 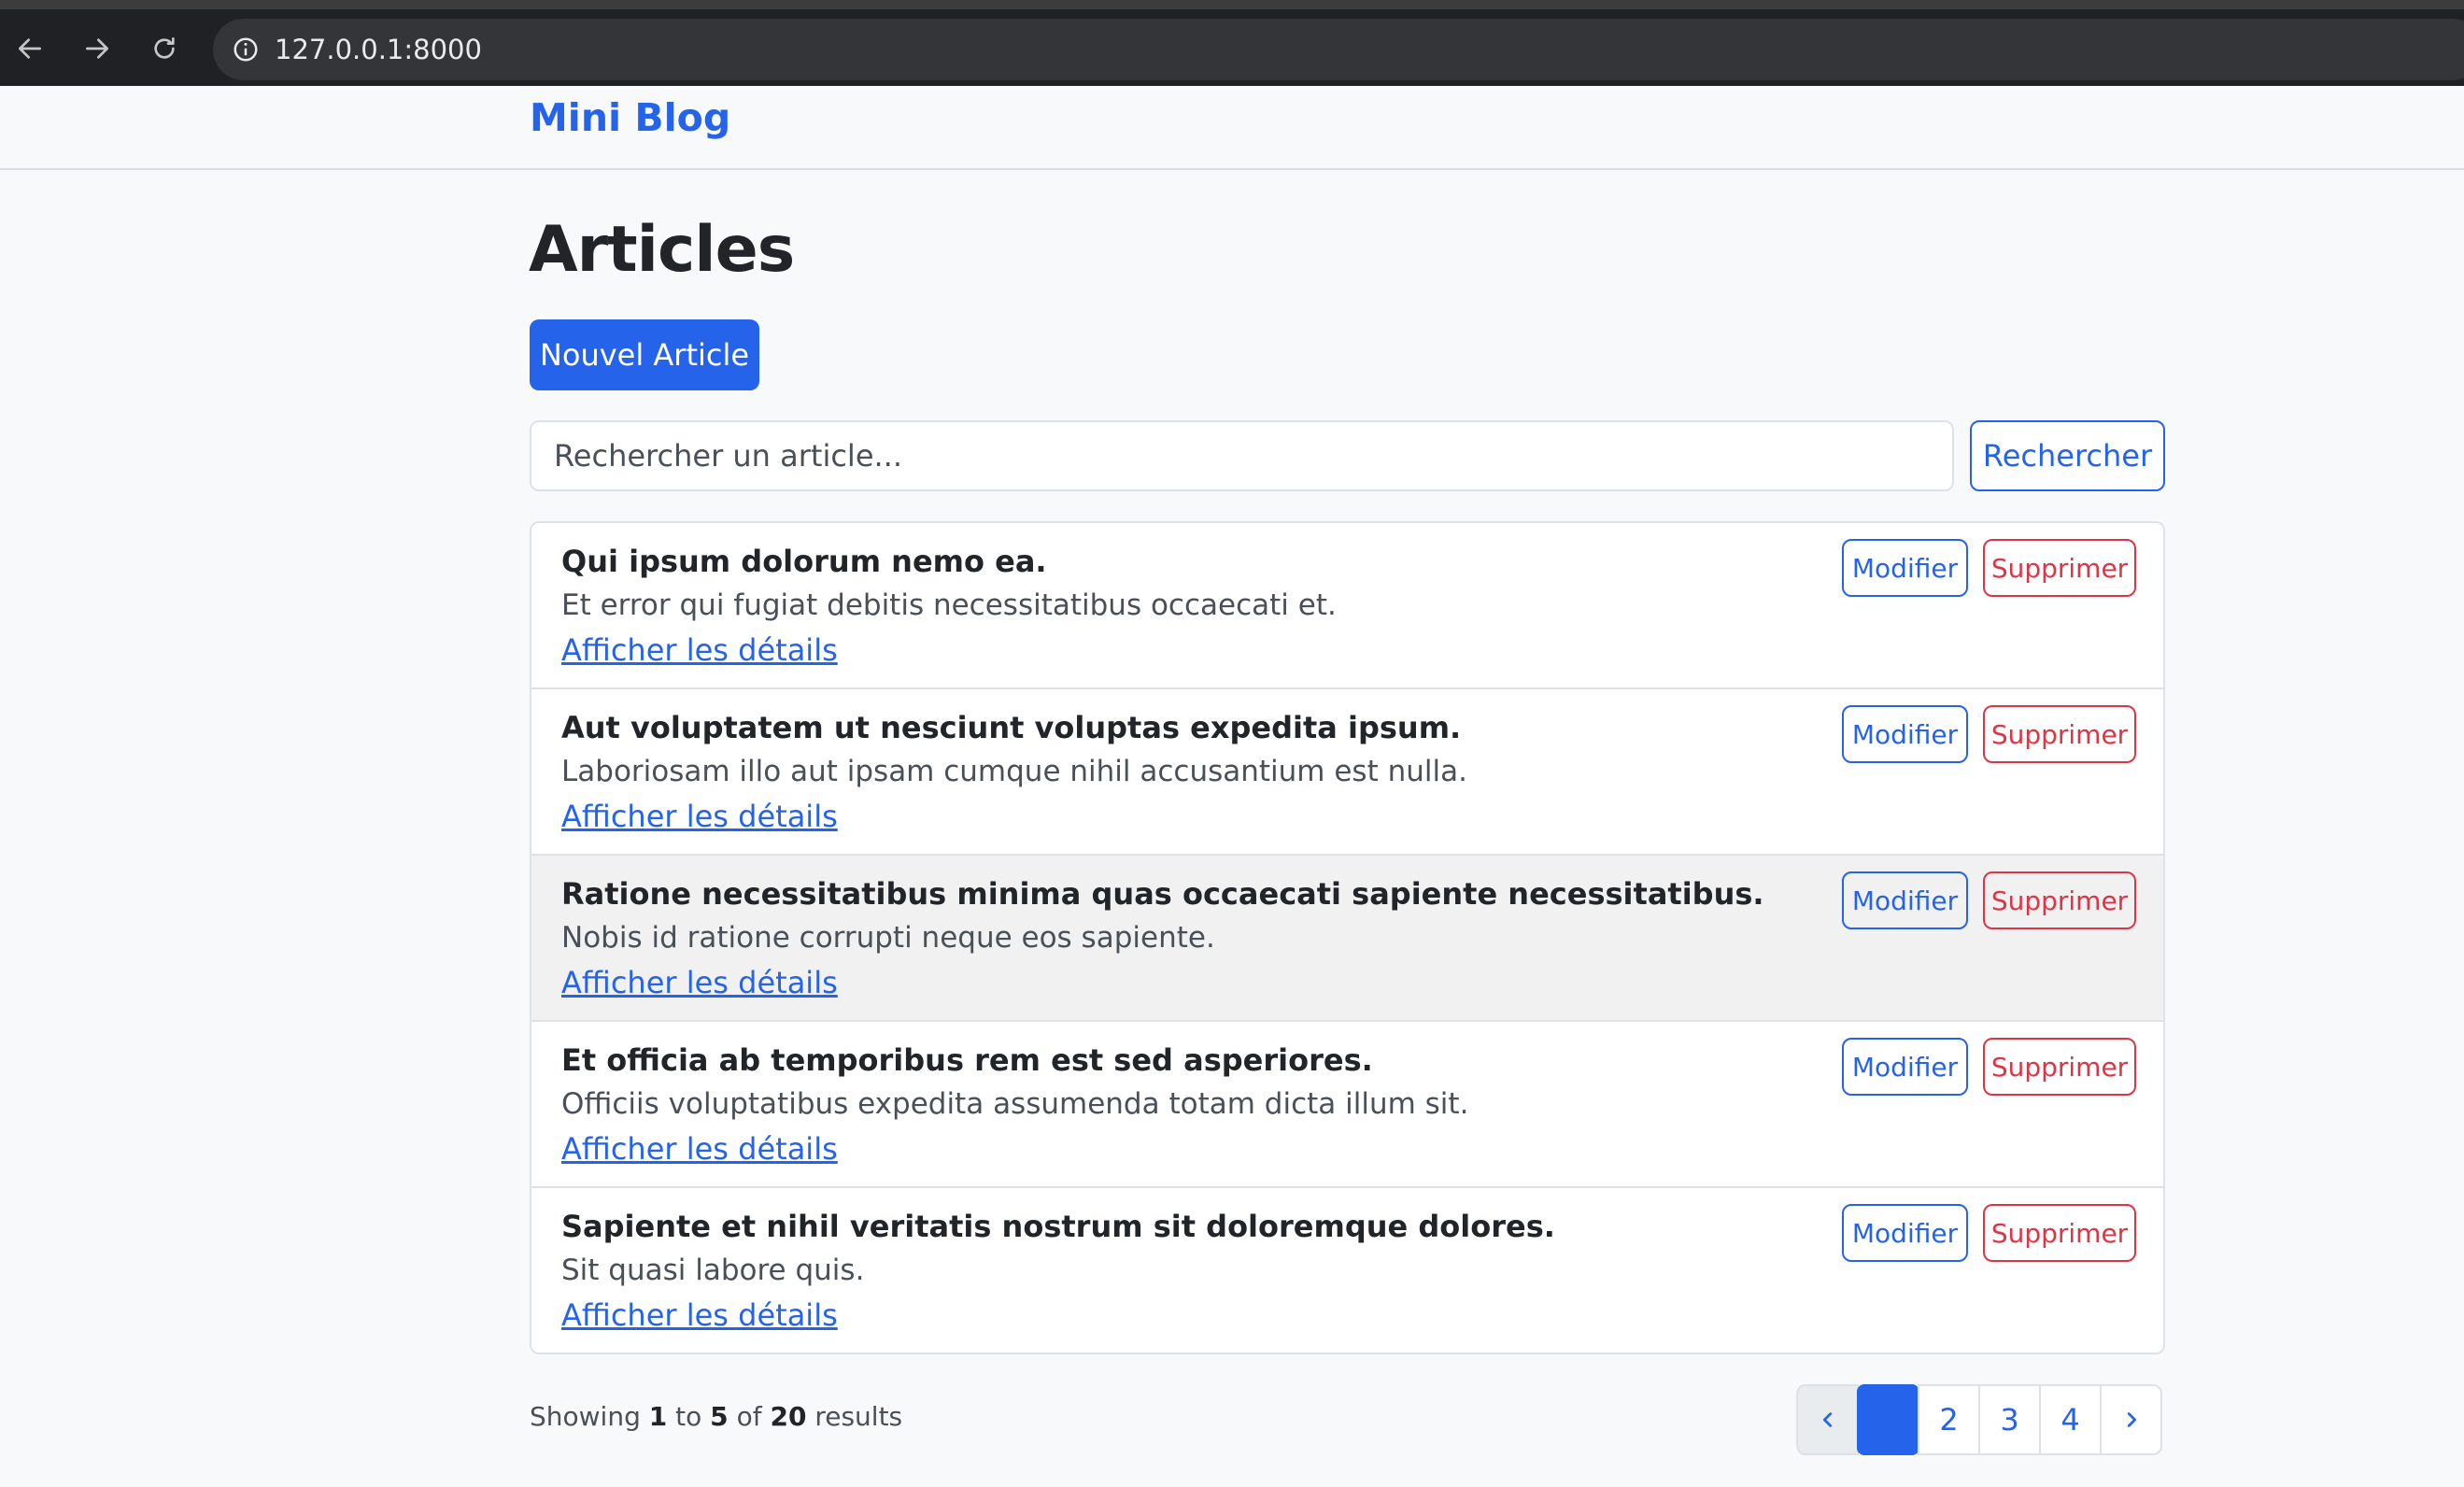 I want to click on results-summary: Showing 1 to 5 of 20 results, so click(x=716, y=1416).